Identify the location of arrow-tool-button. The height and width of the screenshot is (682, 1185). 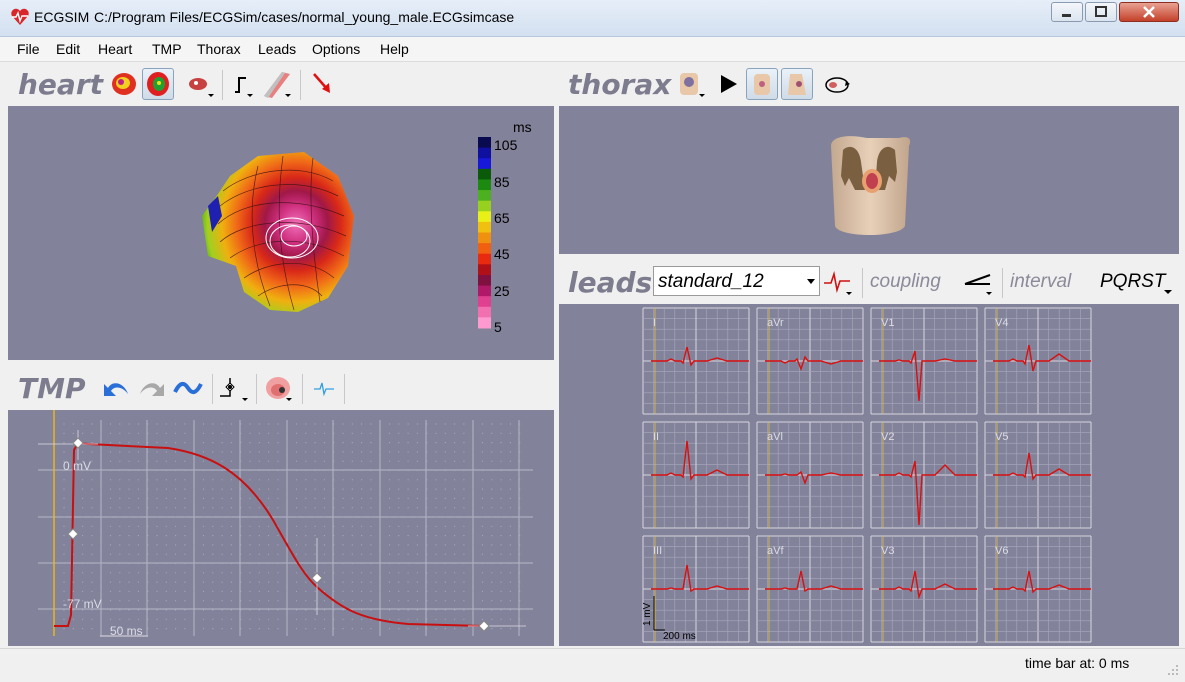
(324, 84).